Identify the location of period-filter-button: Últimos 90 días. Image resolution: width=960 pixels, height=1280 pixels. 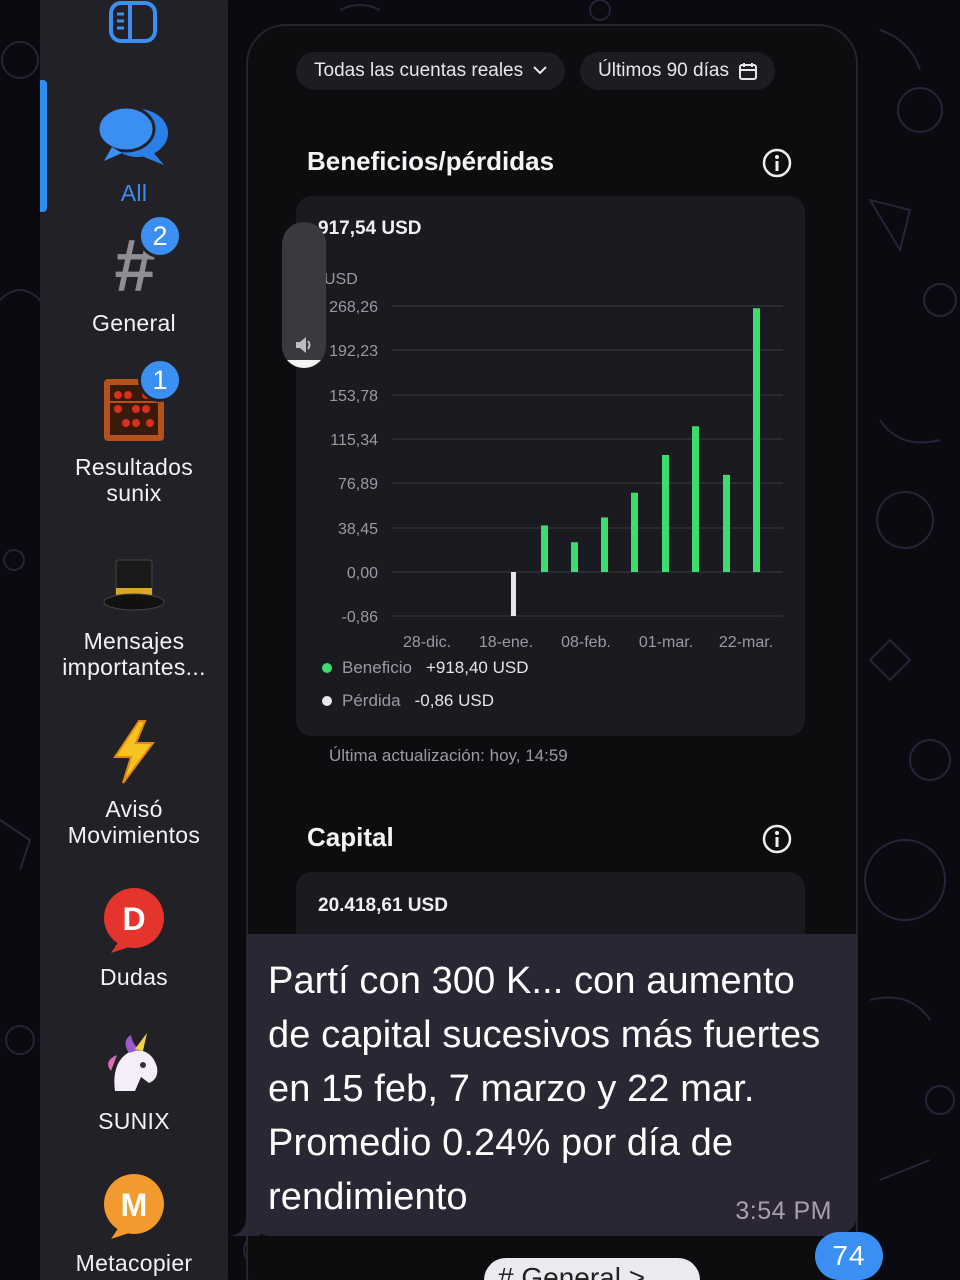
(677, 71).